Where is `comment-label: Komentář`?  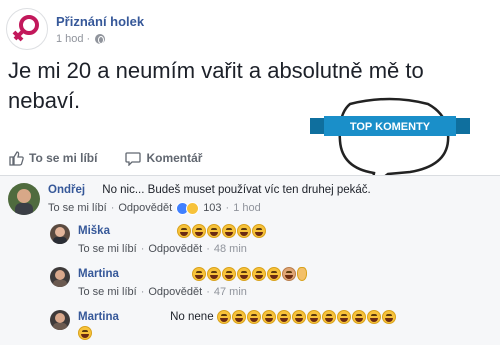
comment-label: Komentář is located at coordinates (174, 158).